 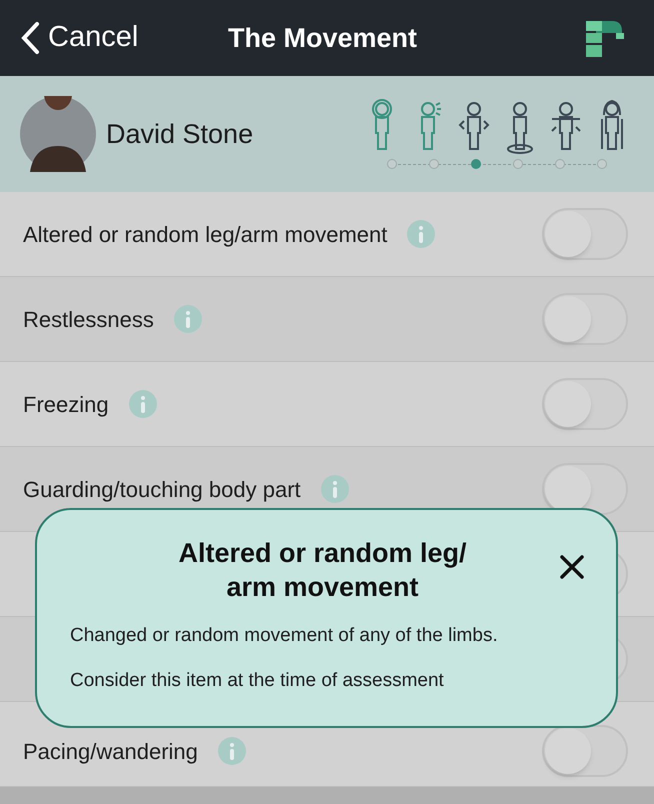 I want to click on popup-title: Altered or random leg/ arm movement, so click(x=322, y=570).